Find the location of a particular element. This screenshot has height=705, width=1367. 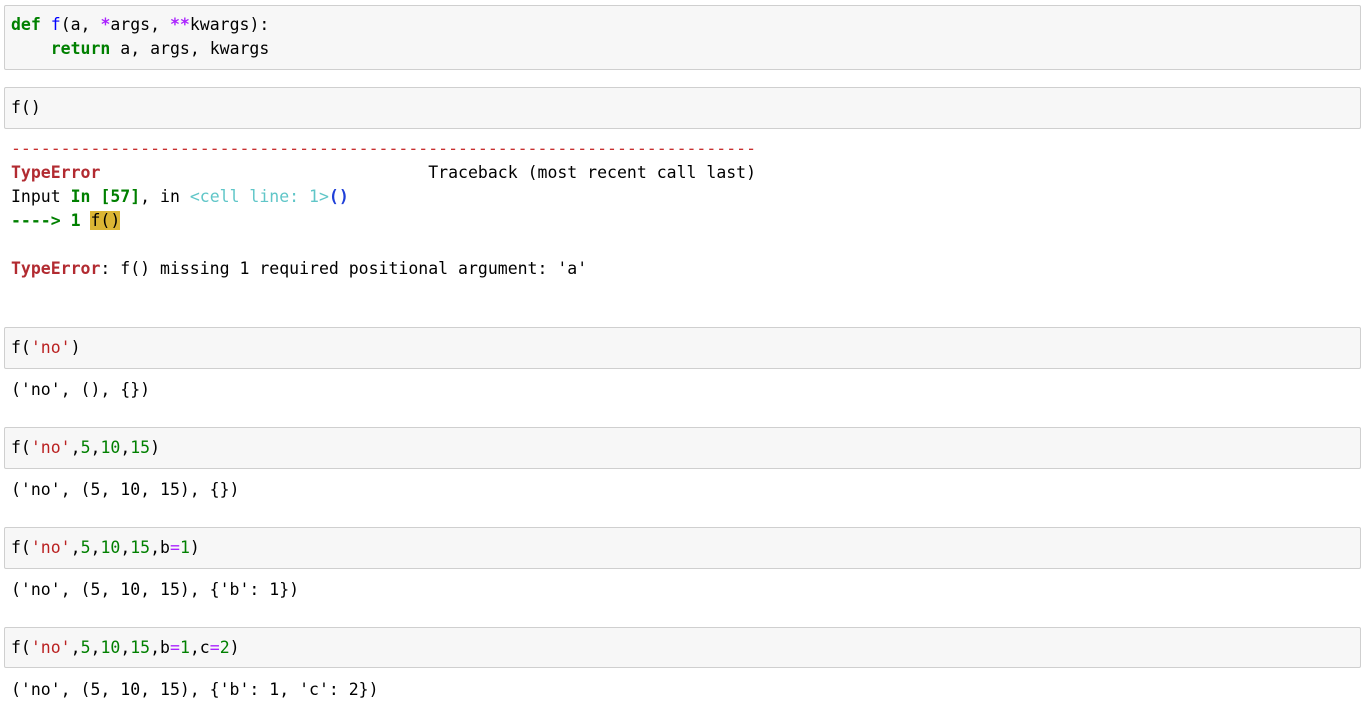

number-arg: 2 is located at coordinates (224, 647).